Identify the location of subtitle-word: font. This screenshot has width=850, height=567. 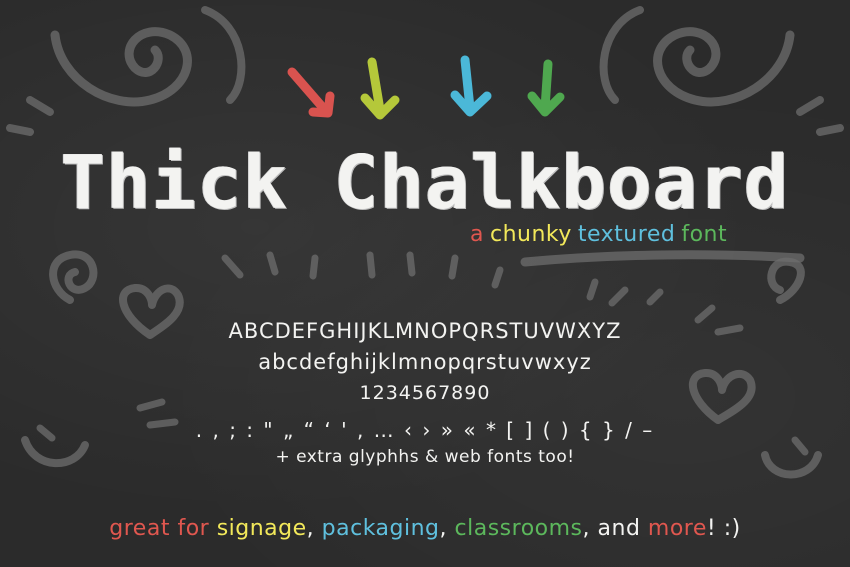
(704, 234).